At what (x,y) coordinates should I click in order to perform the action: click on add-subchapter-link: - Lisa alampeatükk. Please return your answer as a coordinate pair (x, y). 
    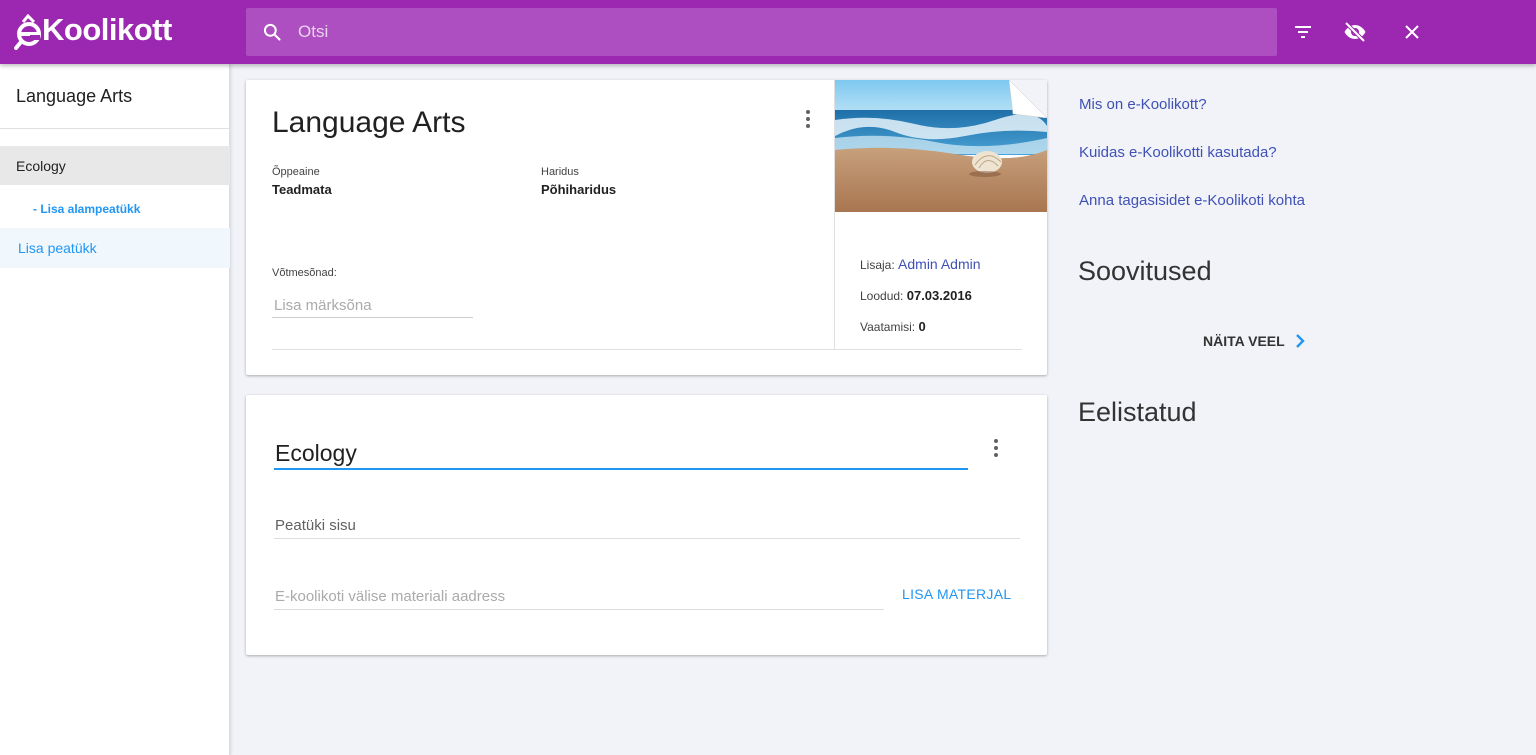
    Looking at the image, I should click on (86, 209).